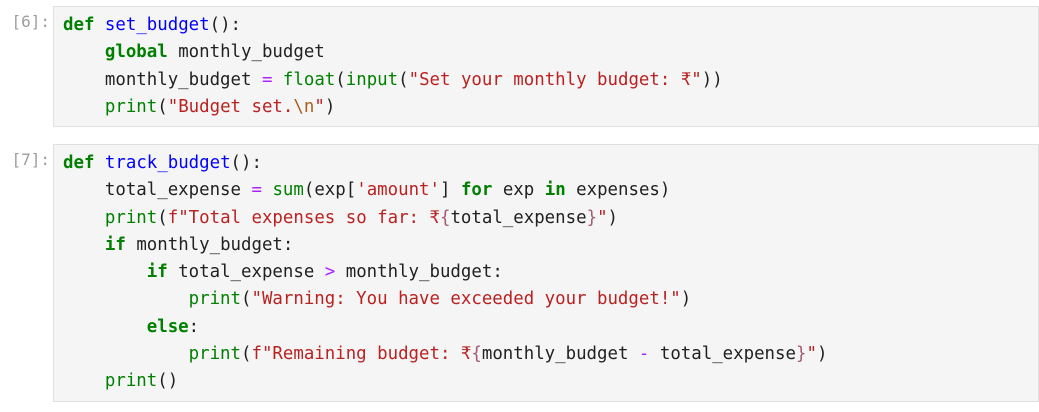 The image size is (1039, 412). What do you see at coordinates (30, 21) in the screenshot?
I see `execution-count-prompt: [6]:` at bounding box center [30, 21].